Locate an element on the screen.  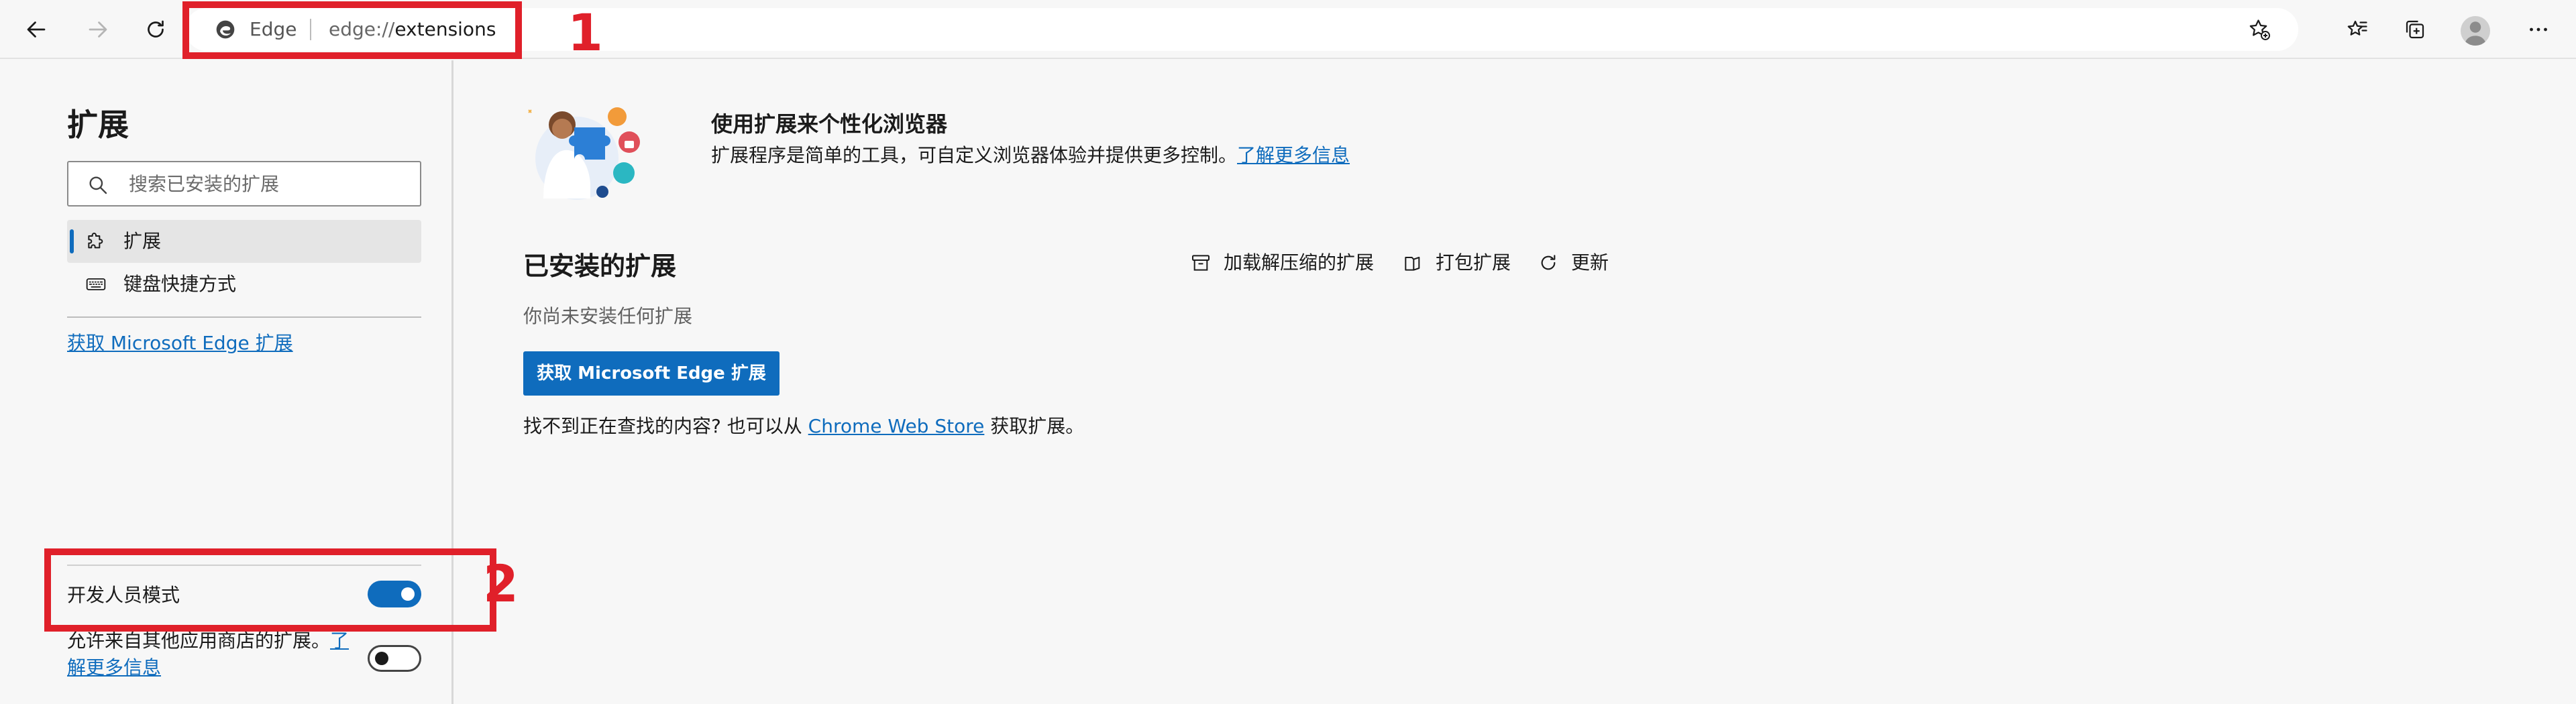
search-icon is located at coordinates (98, 185).